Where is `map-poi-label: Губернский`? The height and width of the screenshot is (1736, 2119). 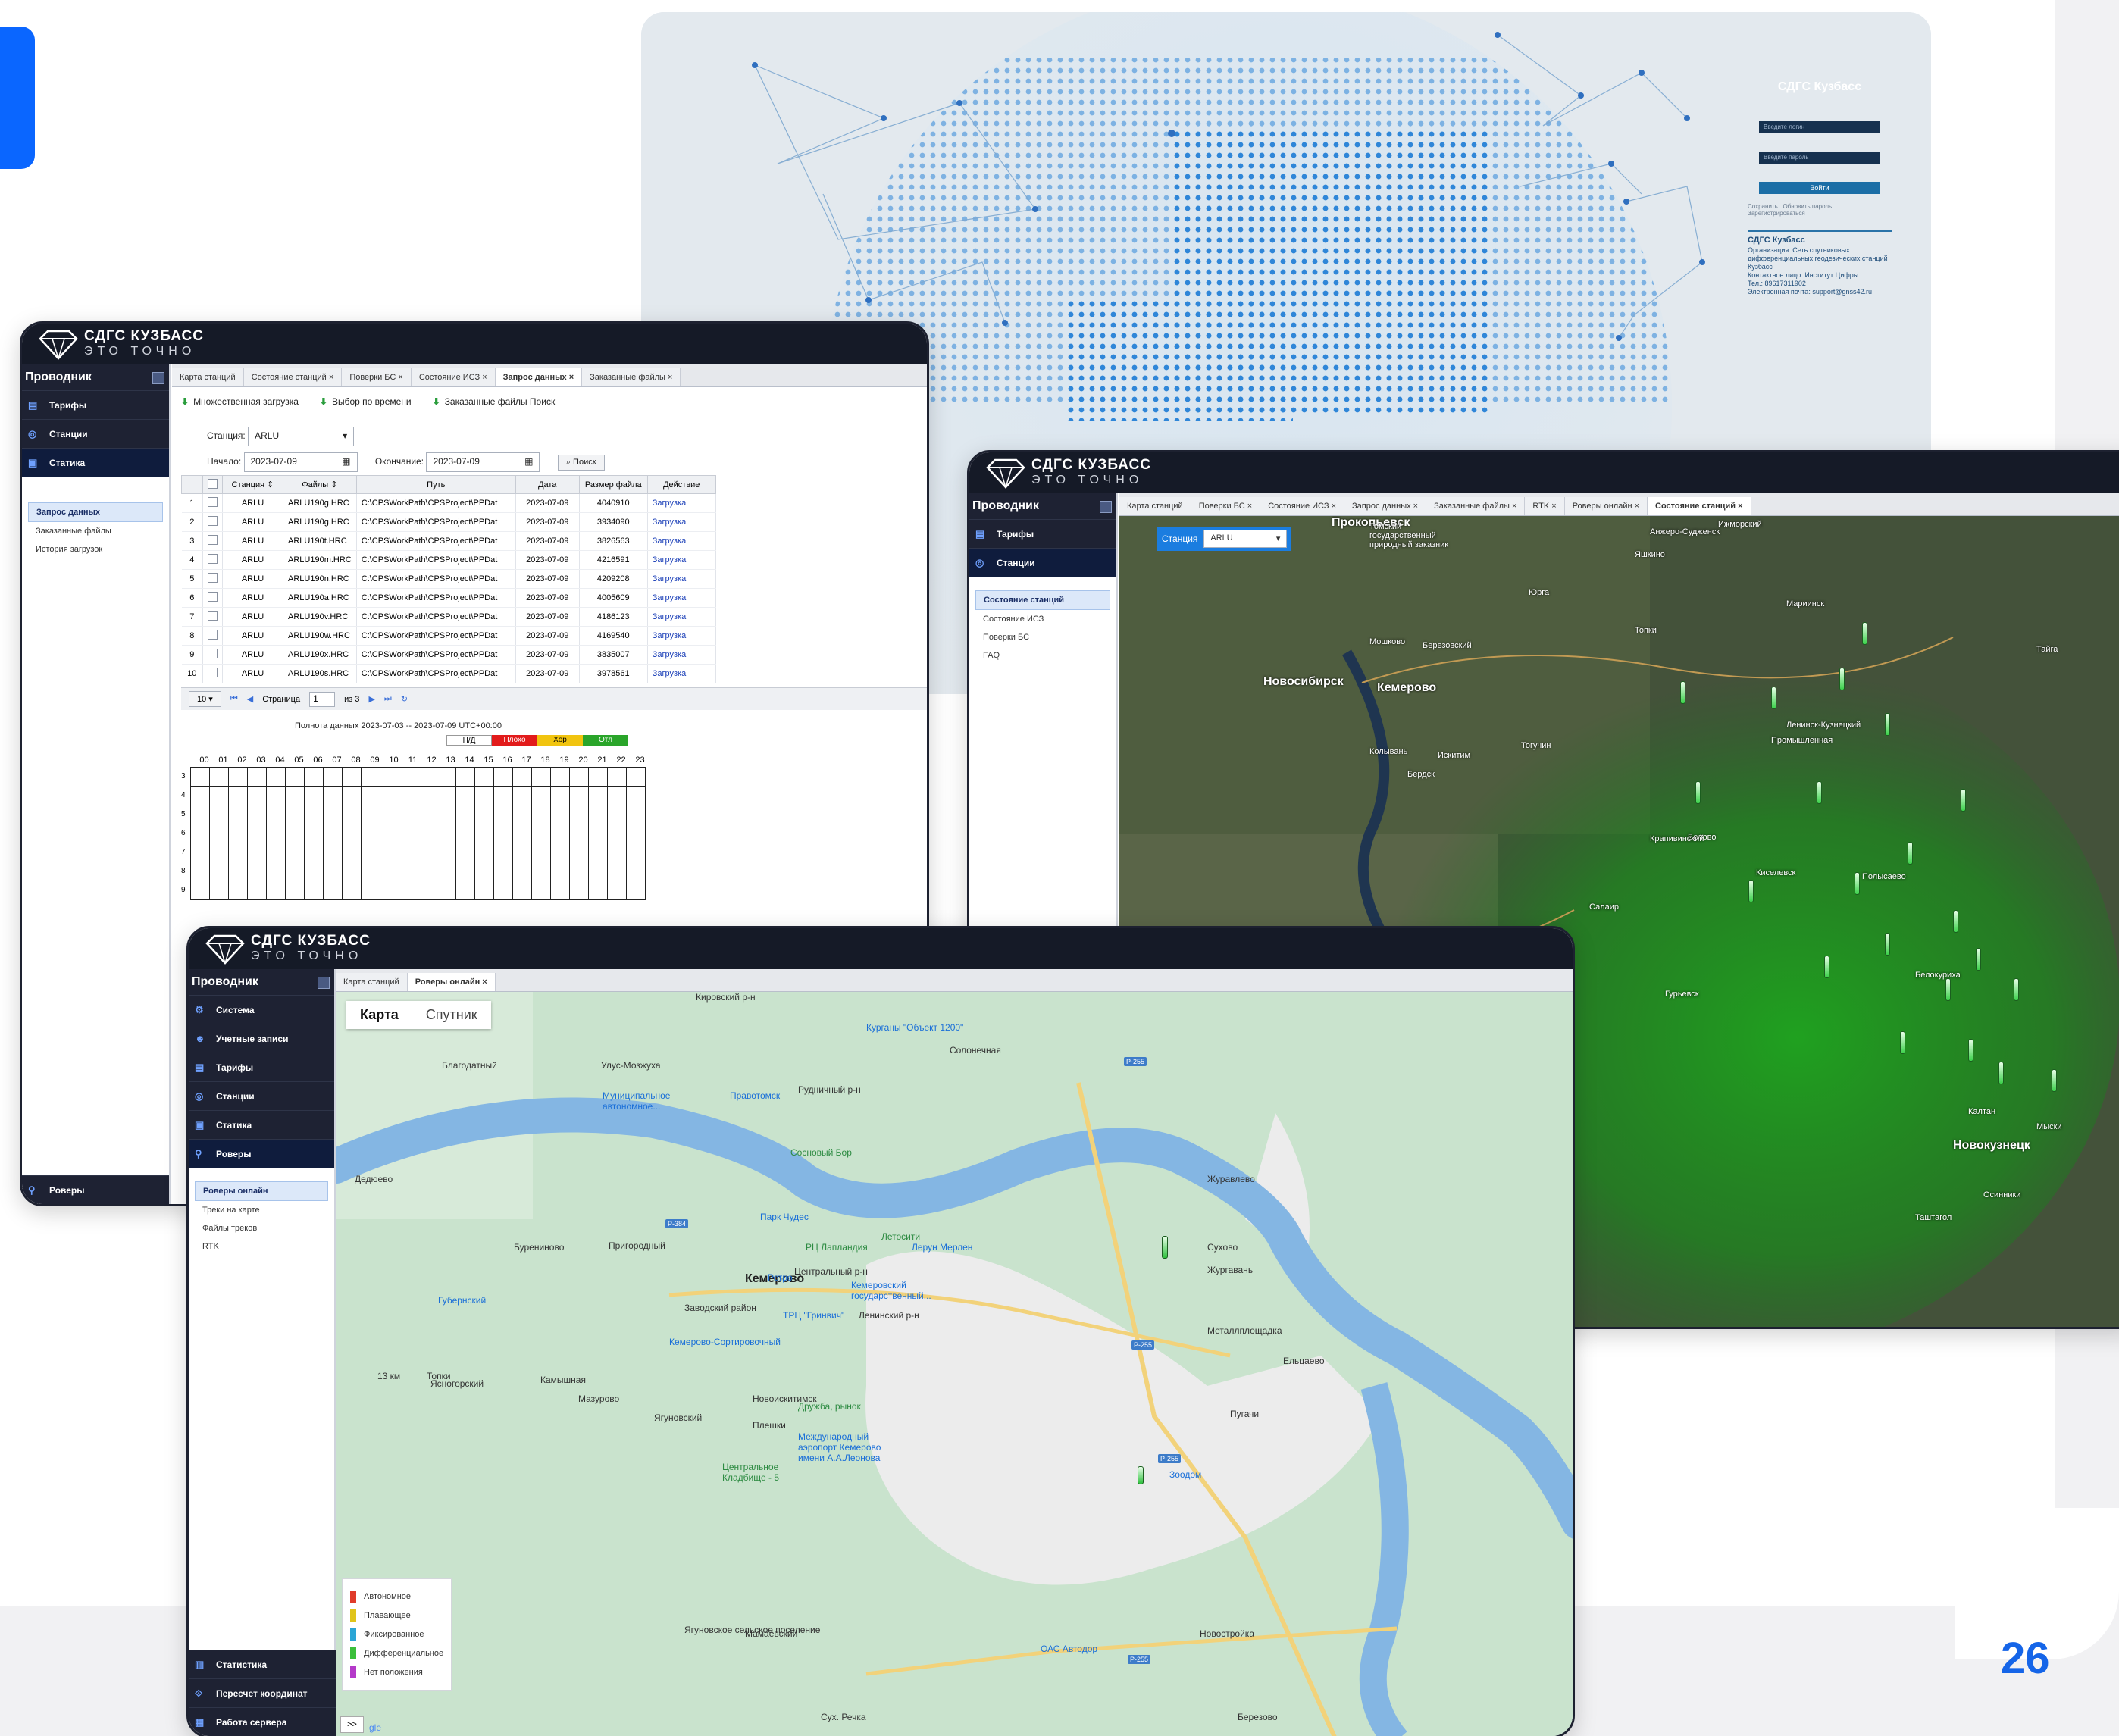
map-poi-label: Губернский is located at coordinates (462, 1300).